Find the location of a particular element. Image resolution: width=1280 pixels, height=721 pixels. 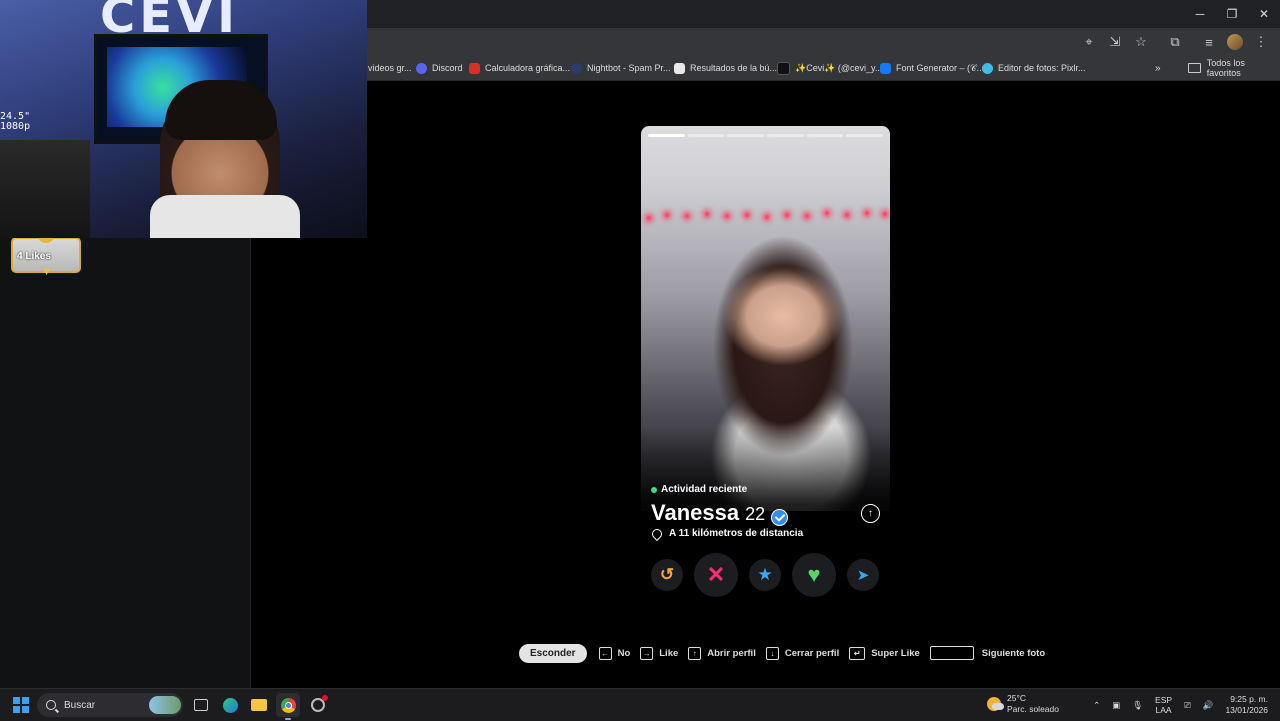

left-arrow-key-icon: ← is located at coordinates (605, 653).